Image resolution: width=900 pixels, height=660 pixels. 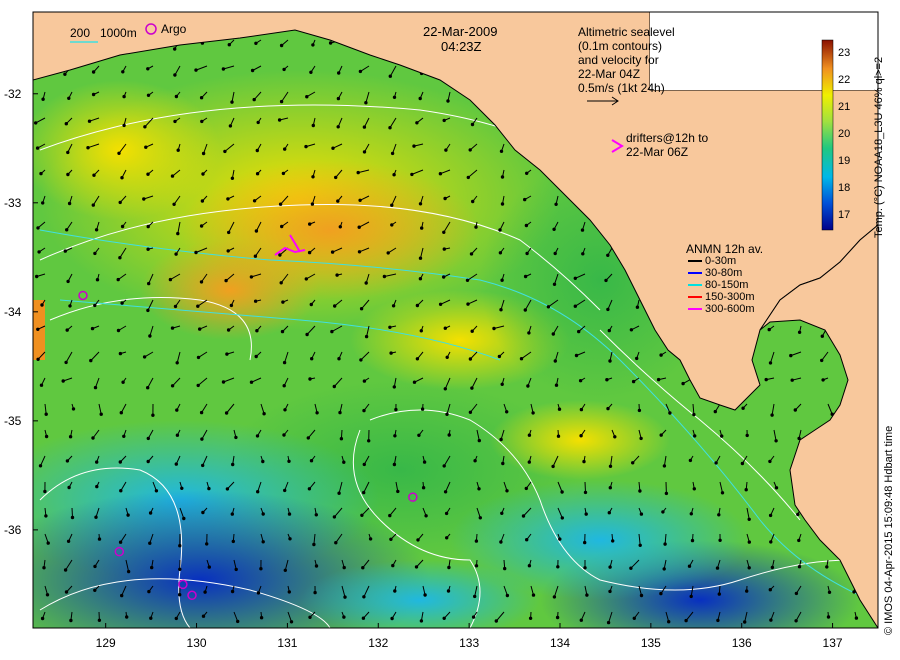 What do you see at coordinates (13, 202) in the screenshot?
I see `lat-tick-label: -33` at bounding box center [13, 202].